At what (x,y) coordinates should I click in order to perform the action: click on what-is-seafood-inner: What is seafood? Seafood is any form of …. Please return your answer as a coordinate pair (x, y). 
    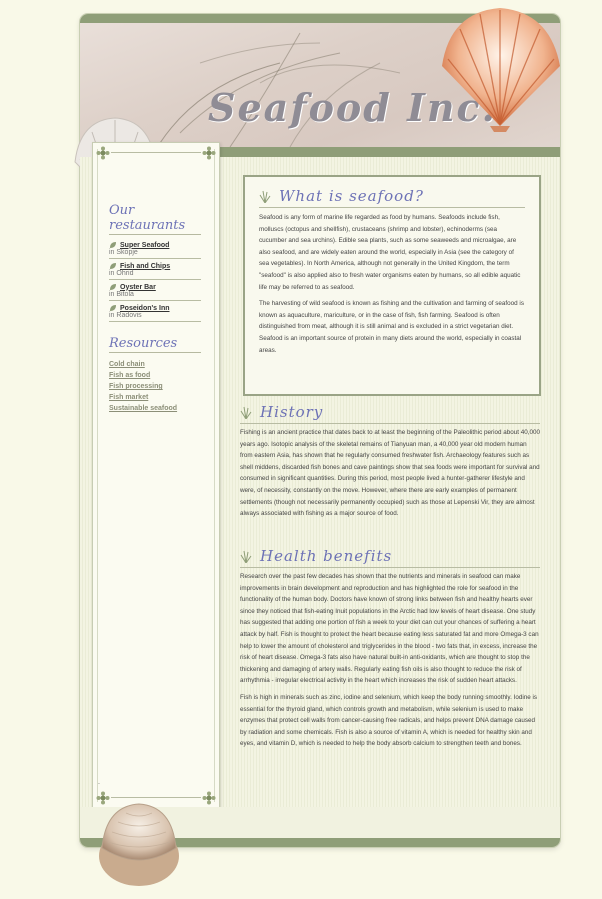
    Looking at the image, I should click on (392, 266).